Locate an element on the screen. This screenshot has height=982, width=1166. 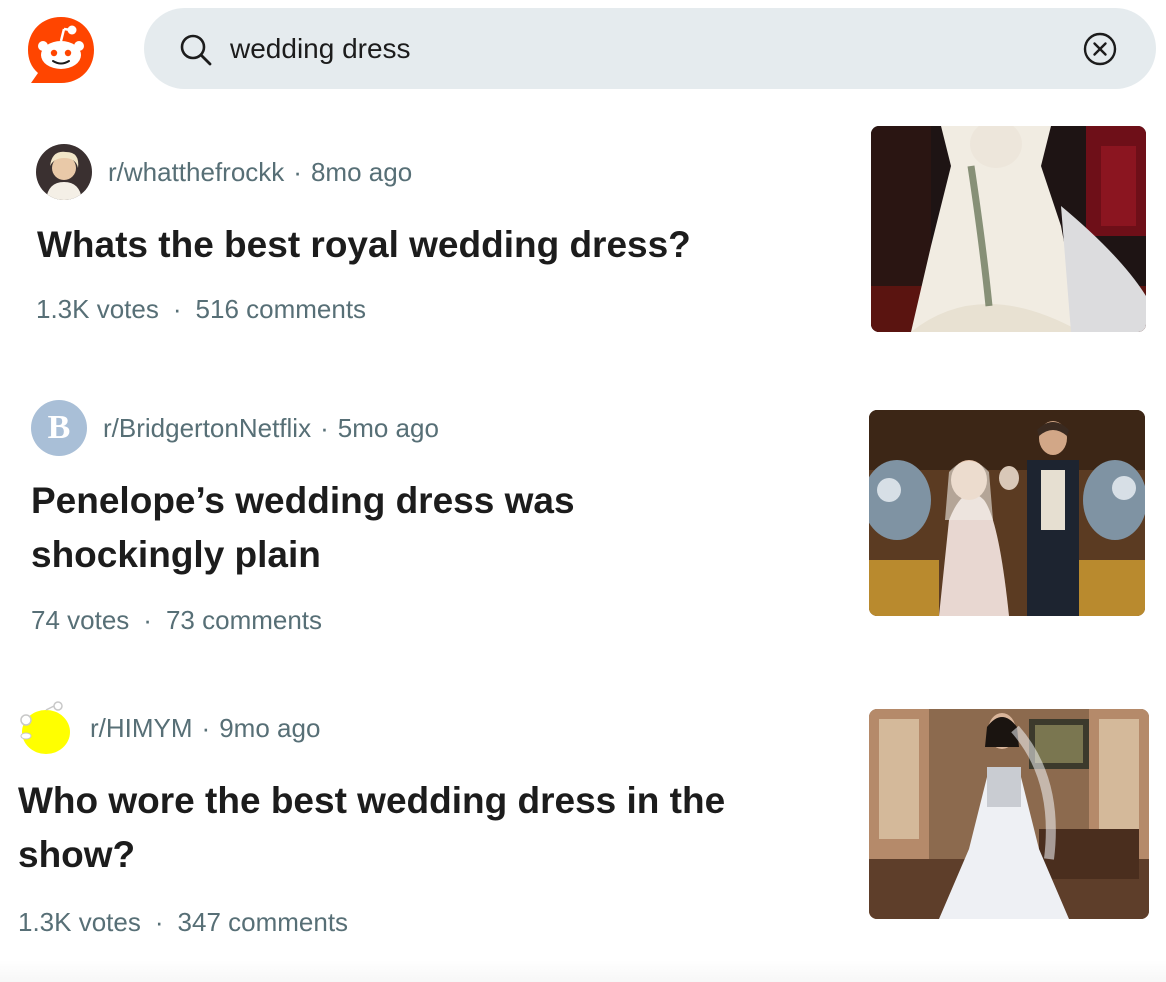
post-meta: B r/BridgertonNetflix · 5mo ago is located at coordinates (235, 428).